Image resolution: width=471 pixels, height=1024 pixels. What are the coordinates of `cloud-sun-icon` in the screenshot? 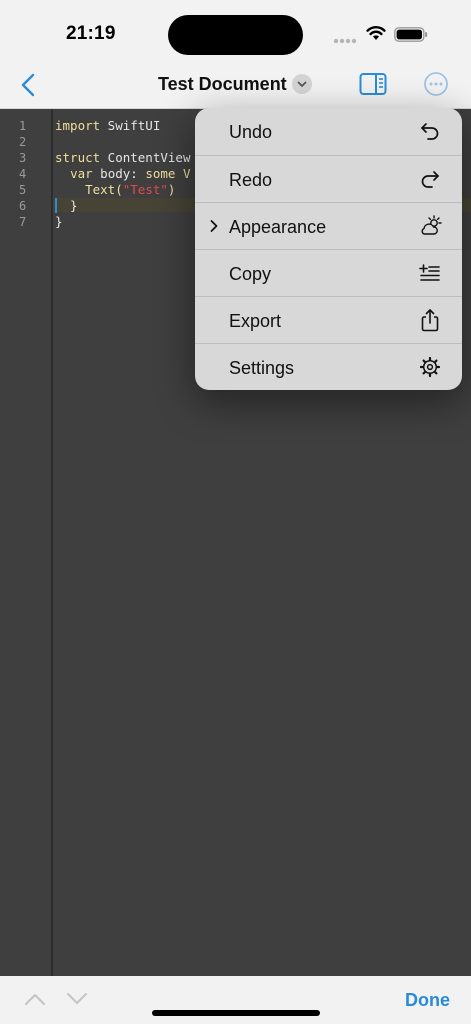 It's located at (431, 225).